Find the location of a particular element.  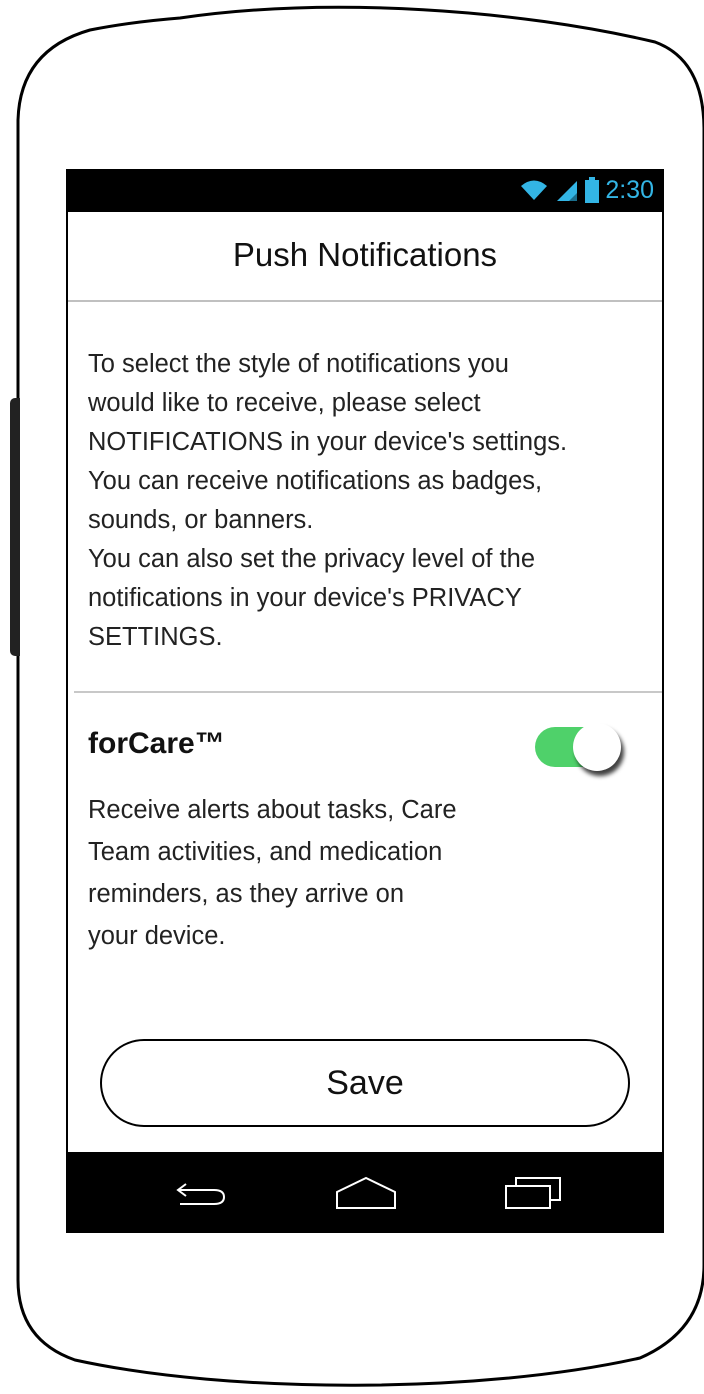

page-title: Push Notifications is located at coordinates (365, 254).